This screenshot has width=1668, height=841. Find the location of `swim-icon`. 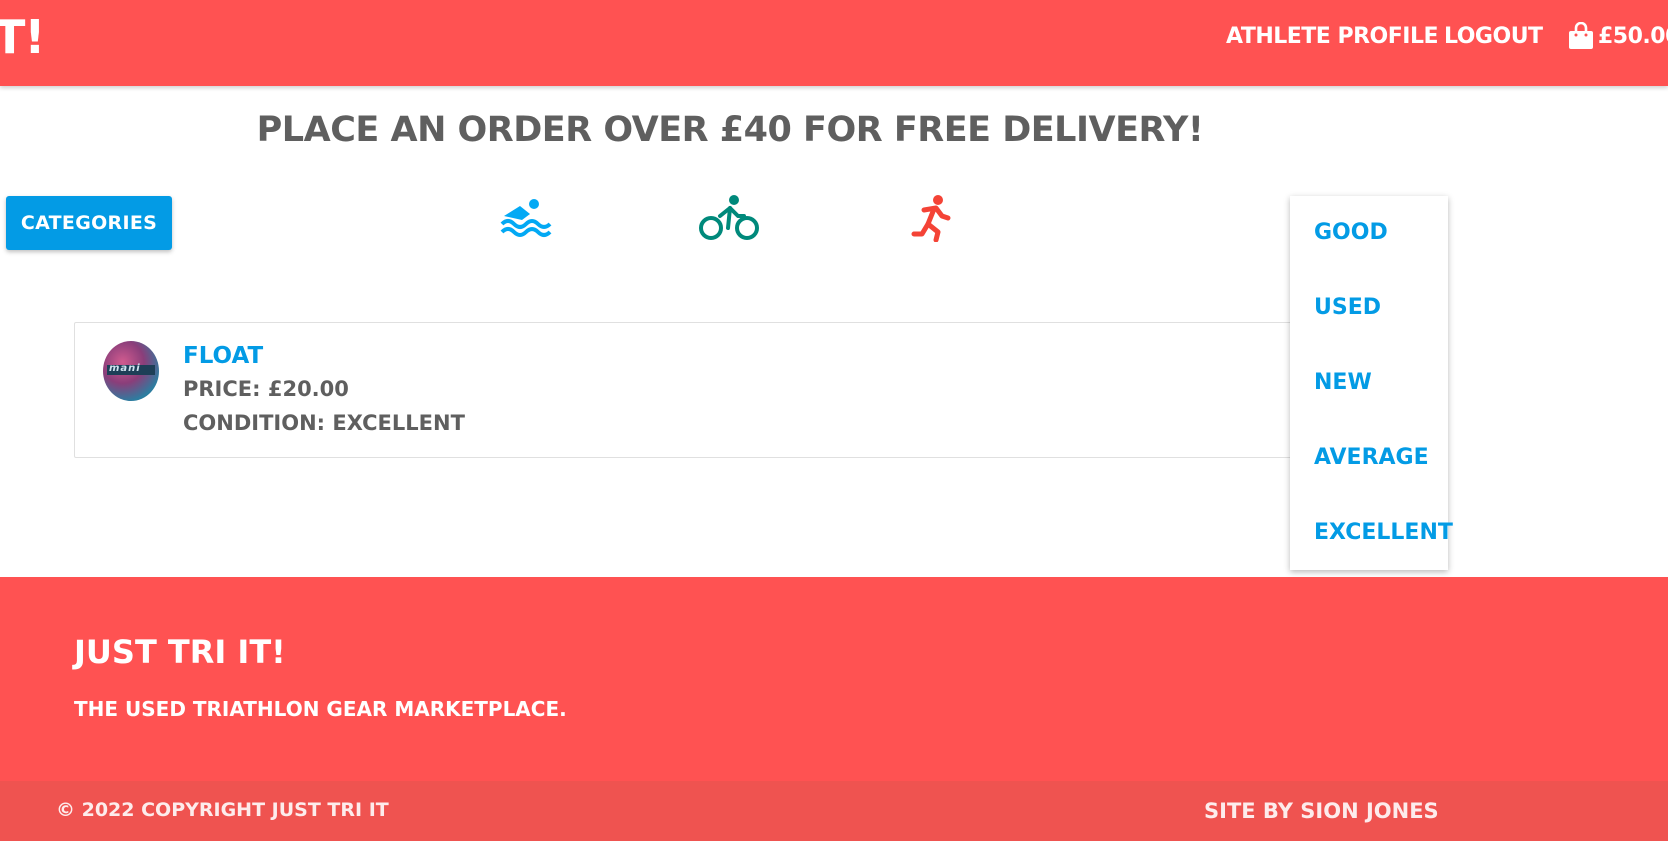

swim-icon is located at coordinates (528, 217).